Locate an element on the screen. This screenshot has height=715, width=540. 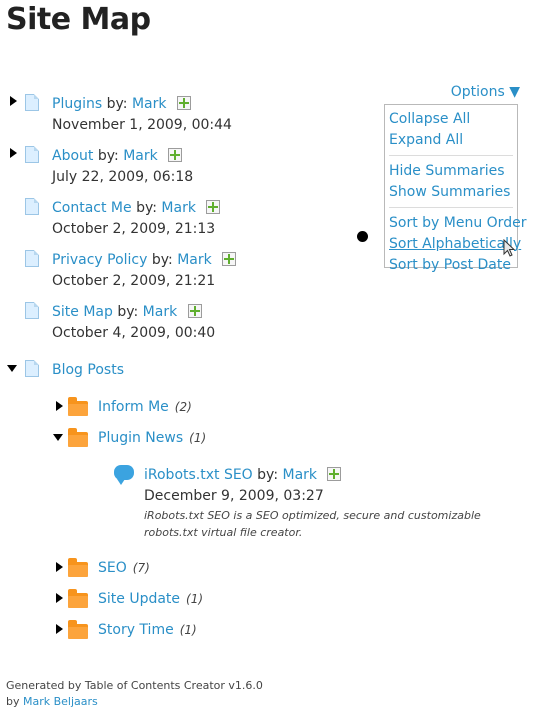
menu-item-collapse-all: Collapse All is located at coordinates (451, 119).